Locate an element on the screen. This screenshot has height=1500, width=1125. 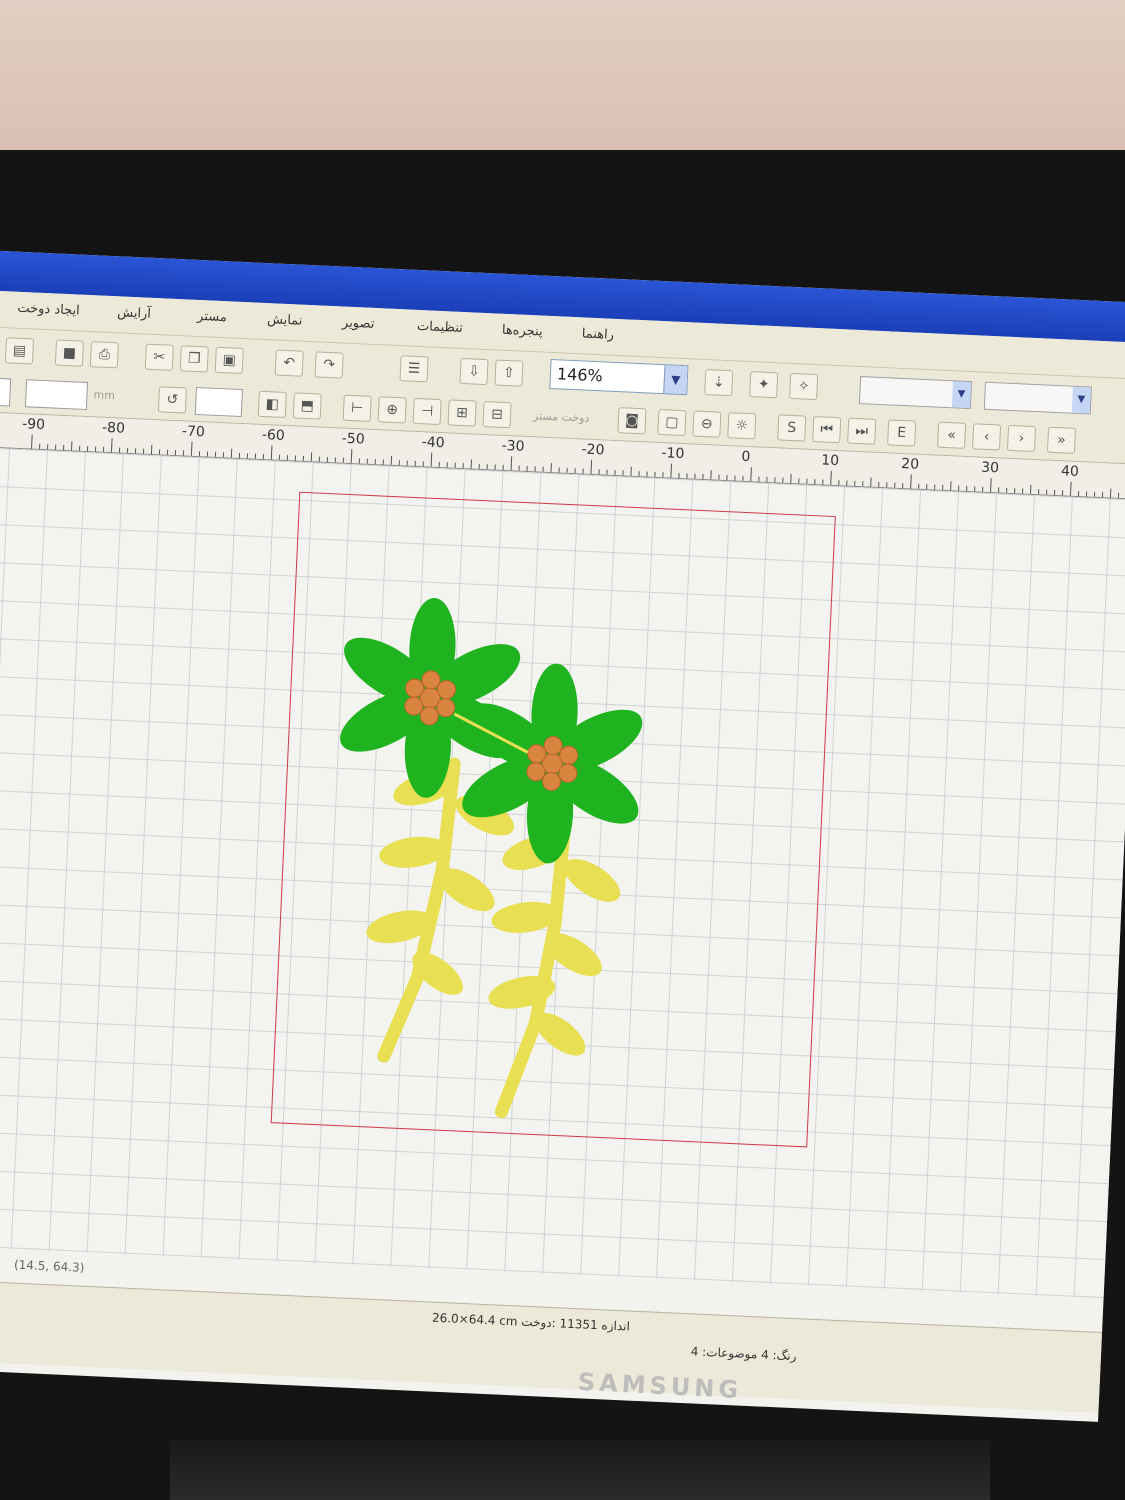
export-icon: ⇧ is located at coordinates (509, 373).